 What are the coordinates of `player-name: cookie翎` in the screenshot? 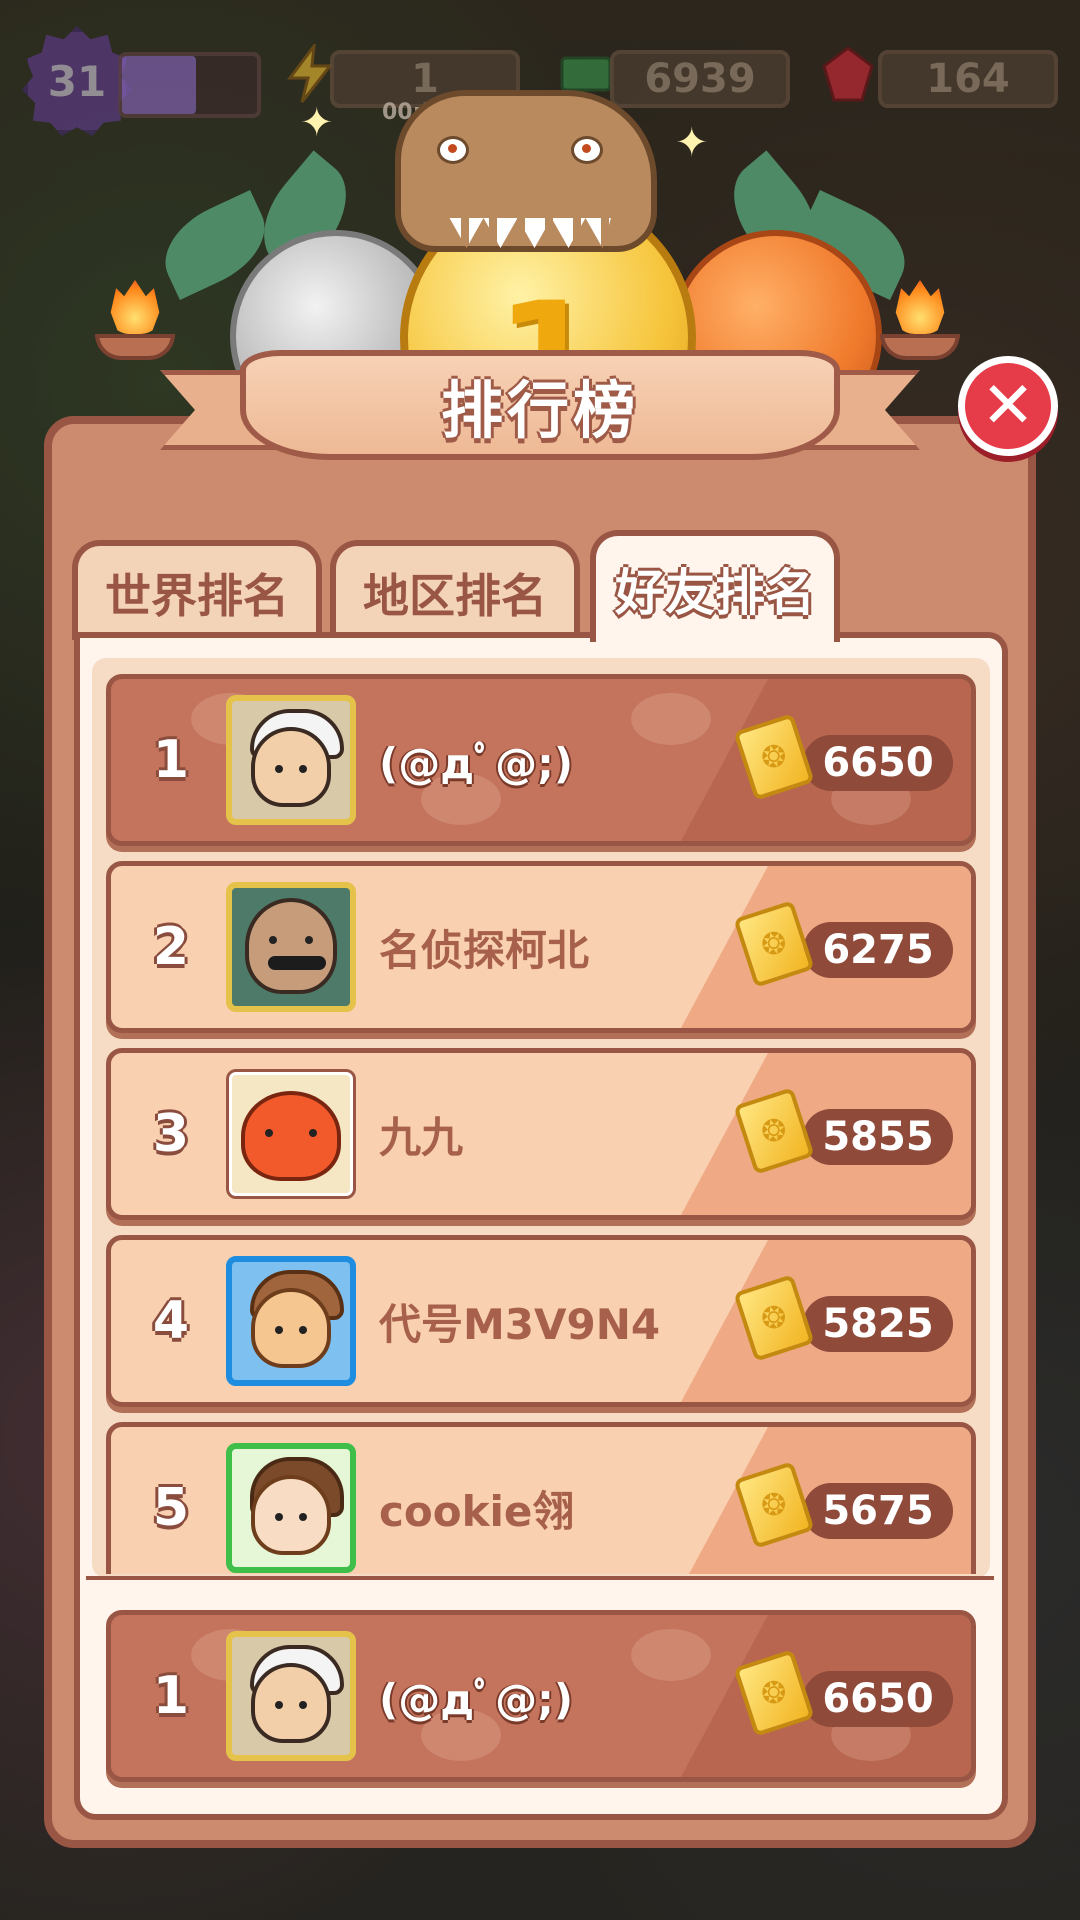 It's located at (477, 1511).